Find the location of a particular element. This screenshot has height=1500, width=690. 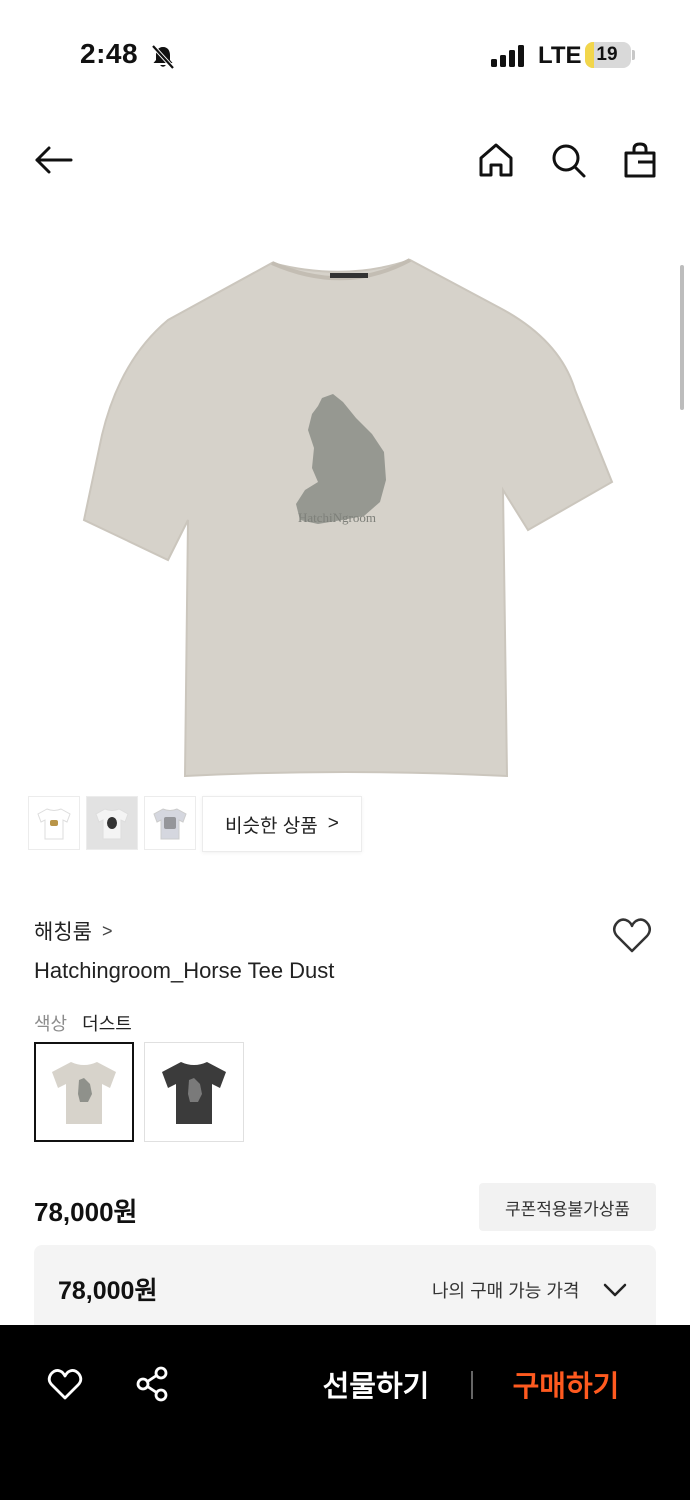

color-swatch-charcoal is located at coordinates (194, 1092).